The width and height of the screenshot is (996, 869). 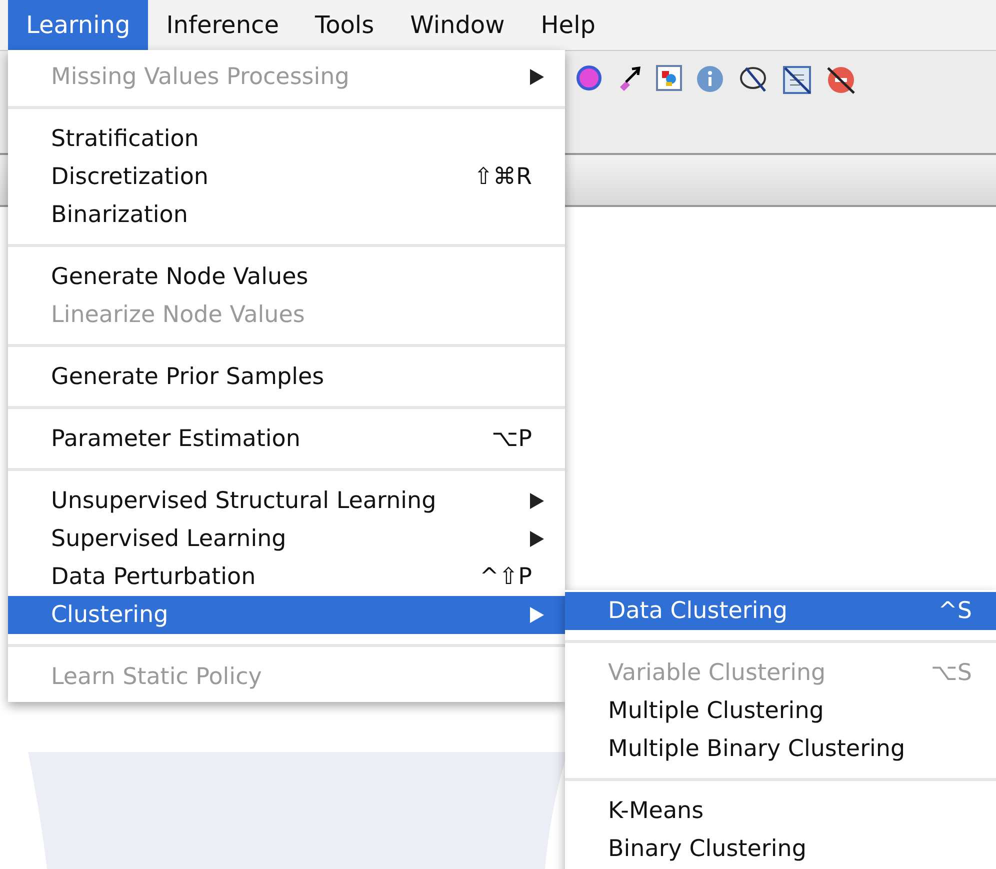 What do you see at coordinates (841, 80) in the screenshot?
I see `no-entry-off-icon` at bounding box center [841, 80].